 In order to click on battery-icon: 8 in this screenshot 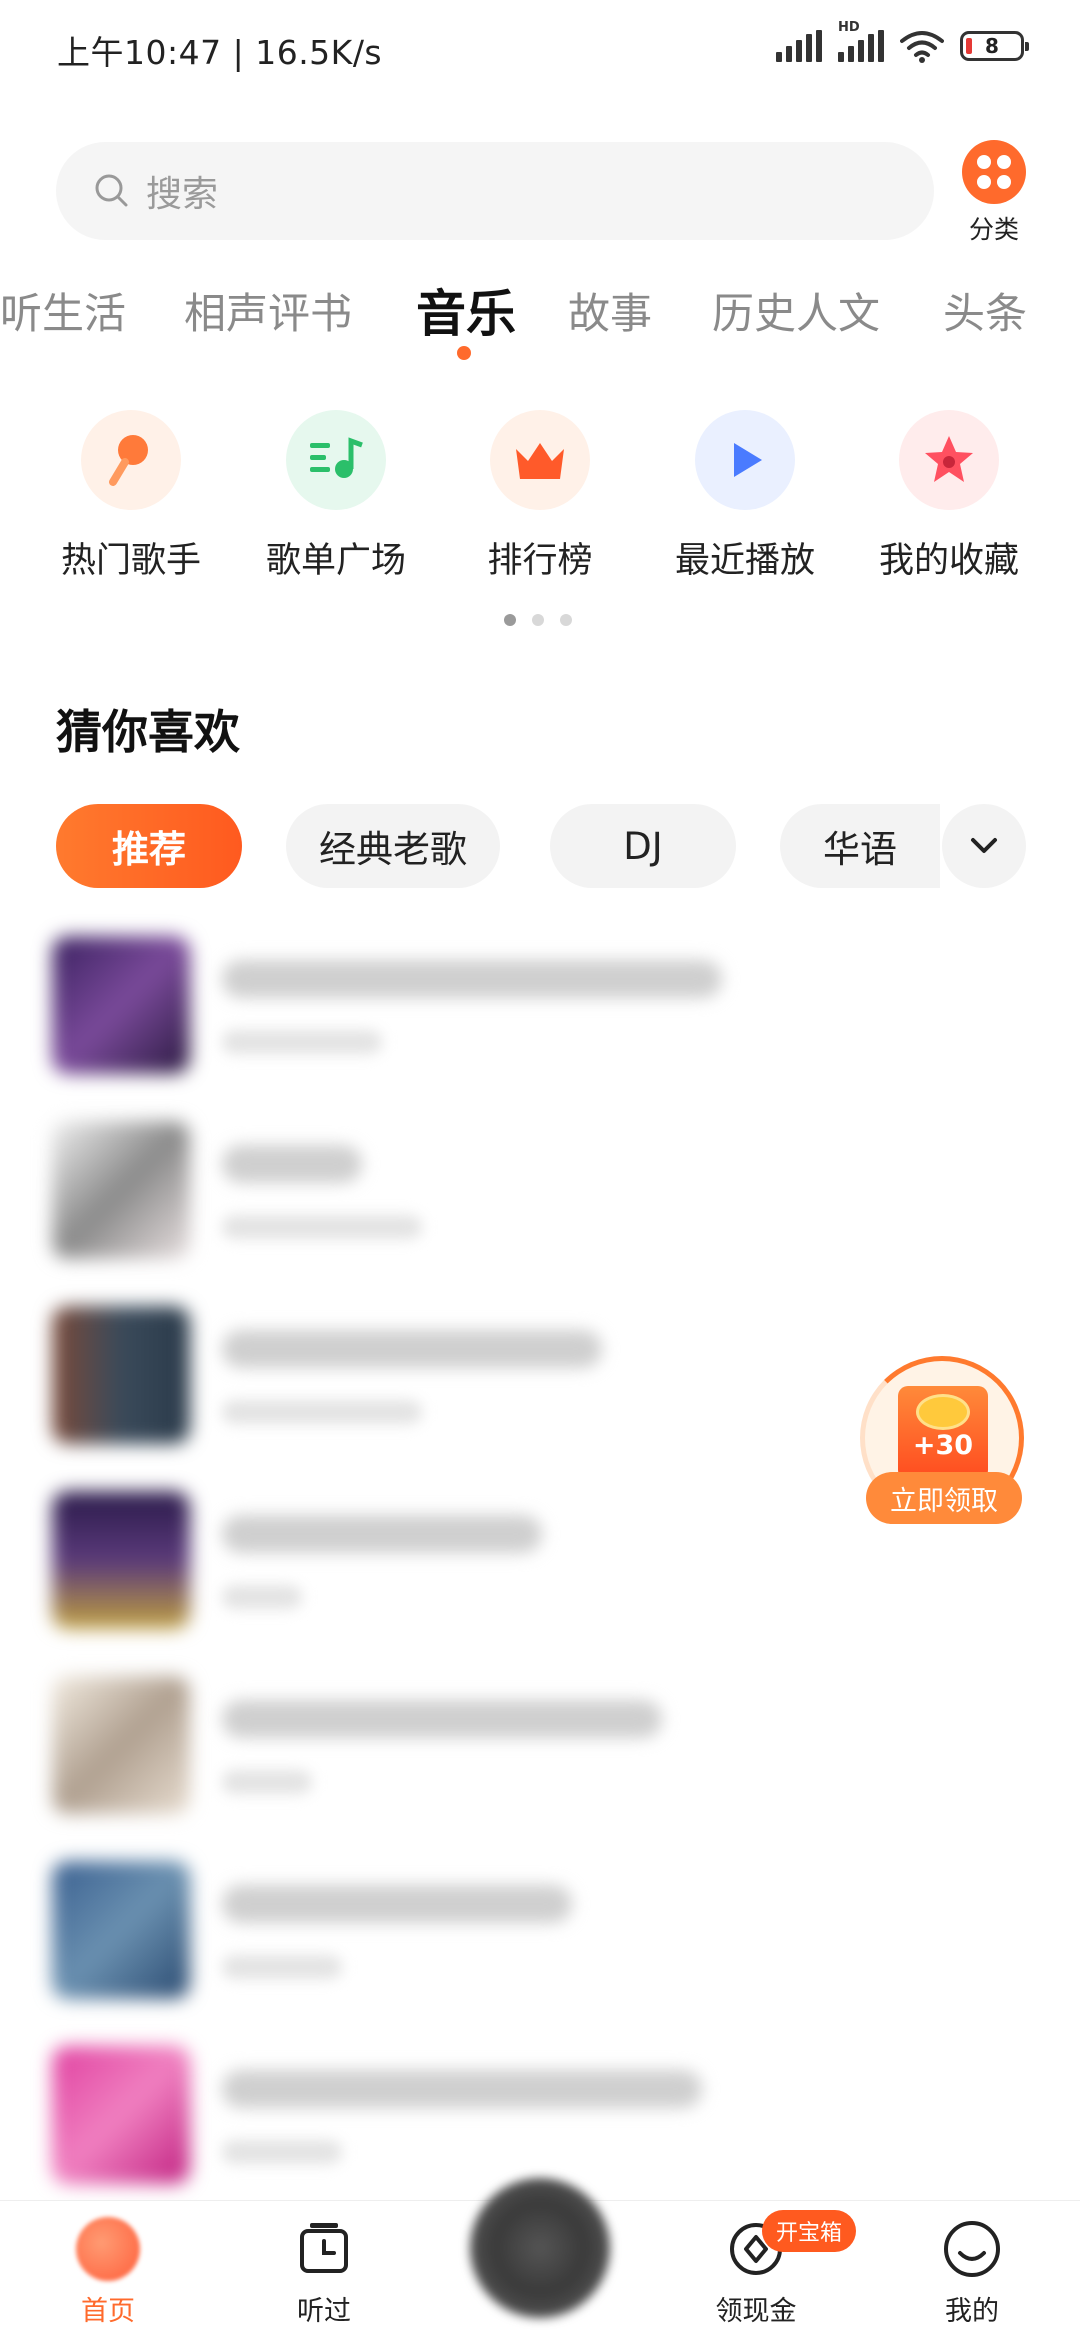, I will do `click(994, 46)`.